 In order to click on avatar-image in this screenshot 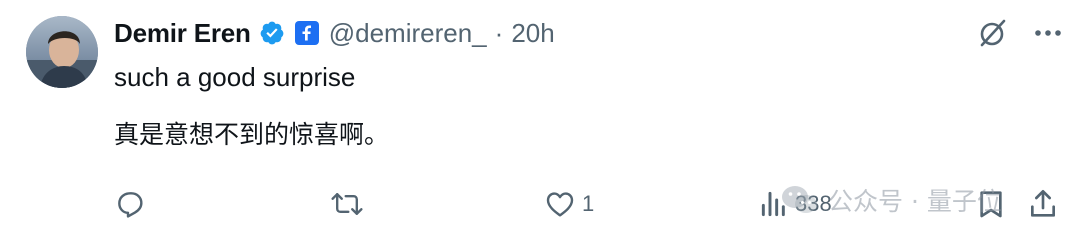, I will do `click(62, 52)`.